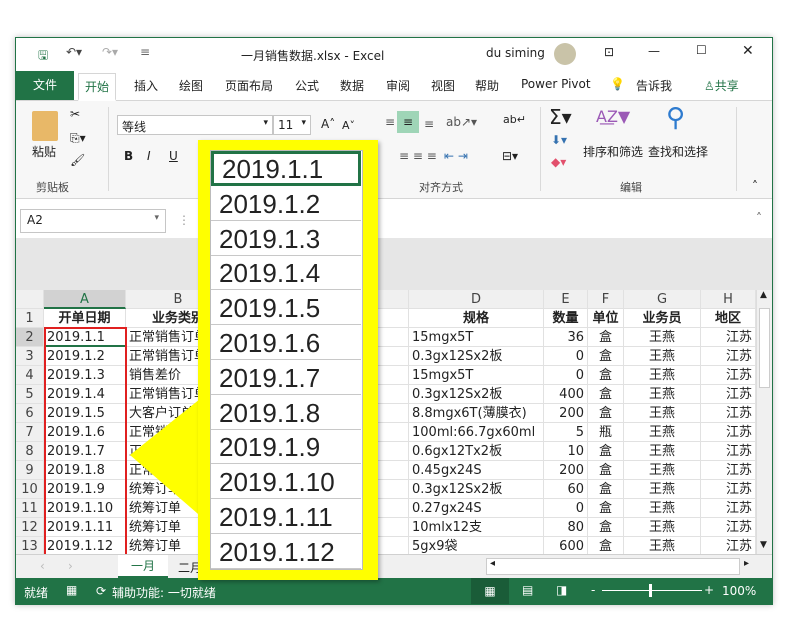 The width and height of the screenshot is (788, 643). I want to click on zoomed-date-cell: 2019.1.4, so click(286, 273).